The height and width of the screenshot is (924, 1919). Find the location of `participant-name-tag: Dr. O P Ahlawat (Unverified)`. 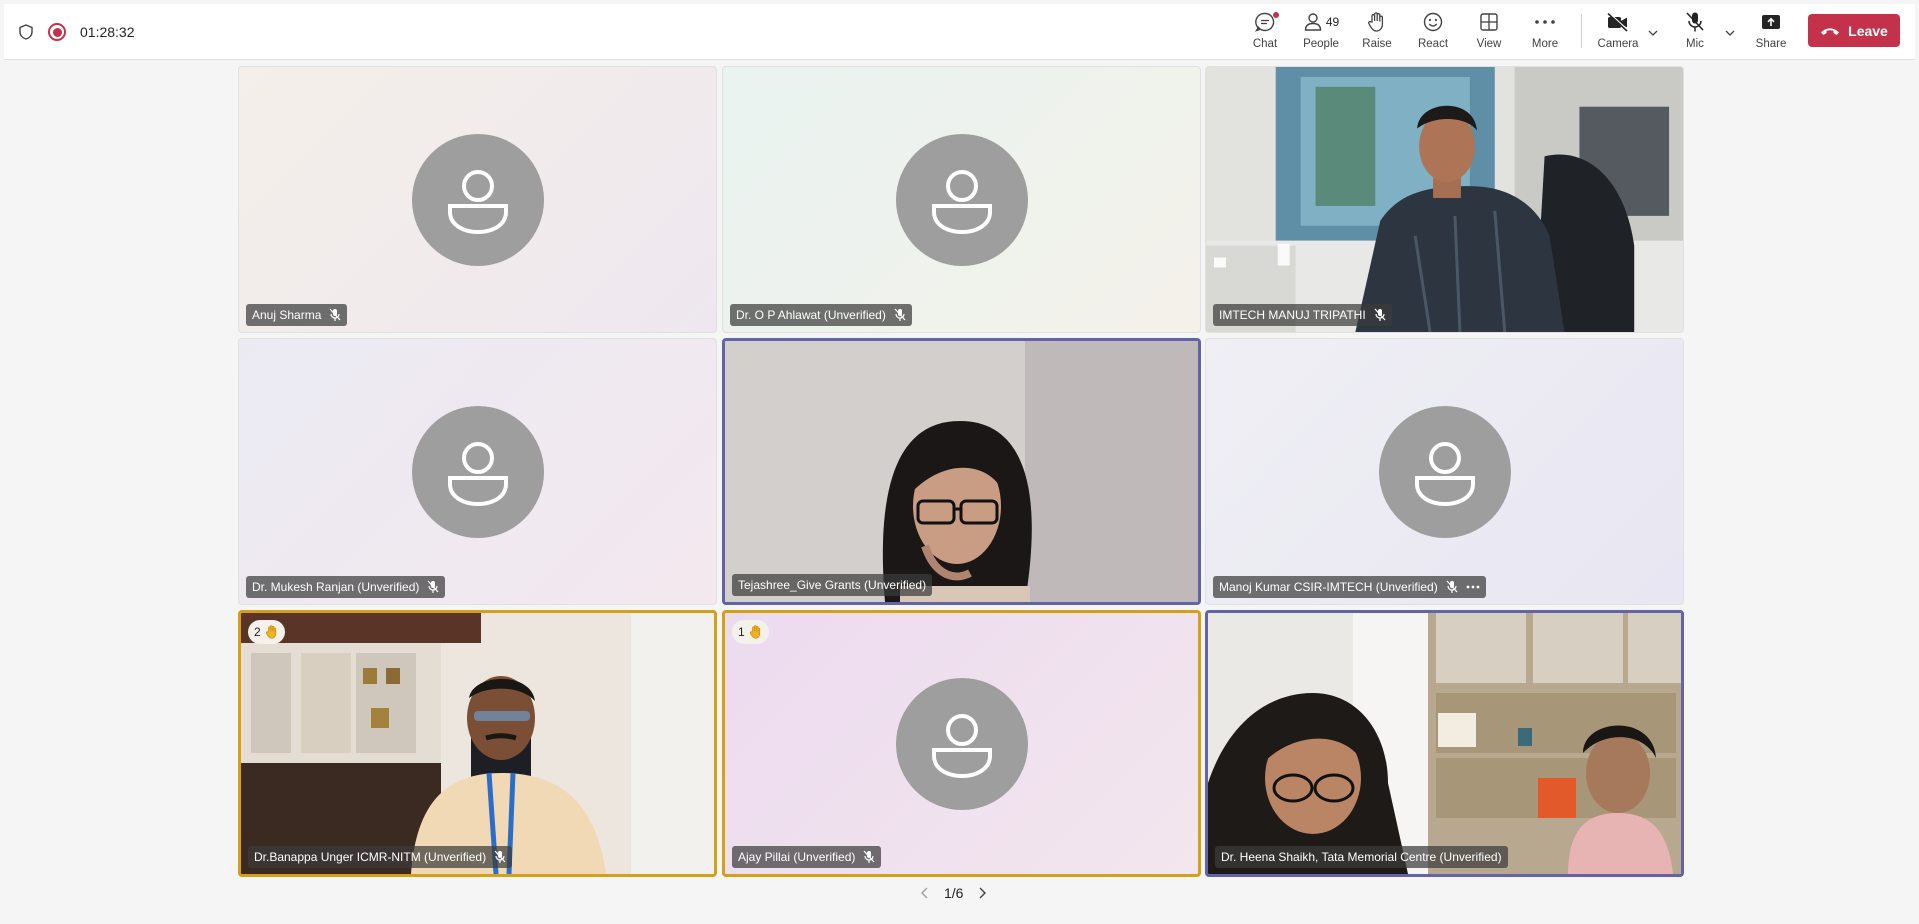

participant-name-tag: Dr. O P Ahlawat (Unverified) is located at coordinates (821, 315).